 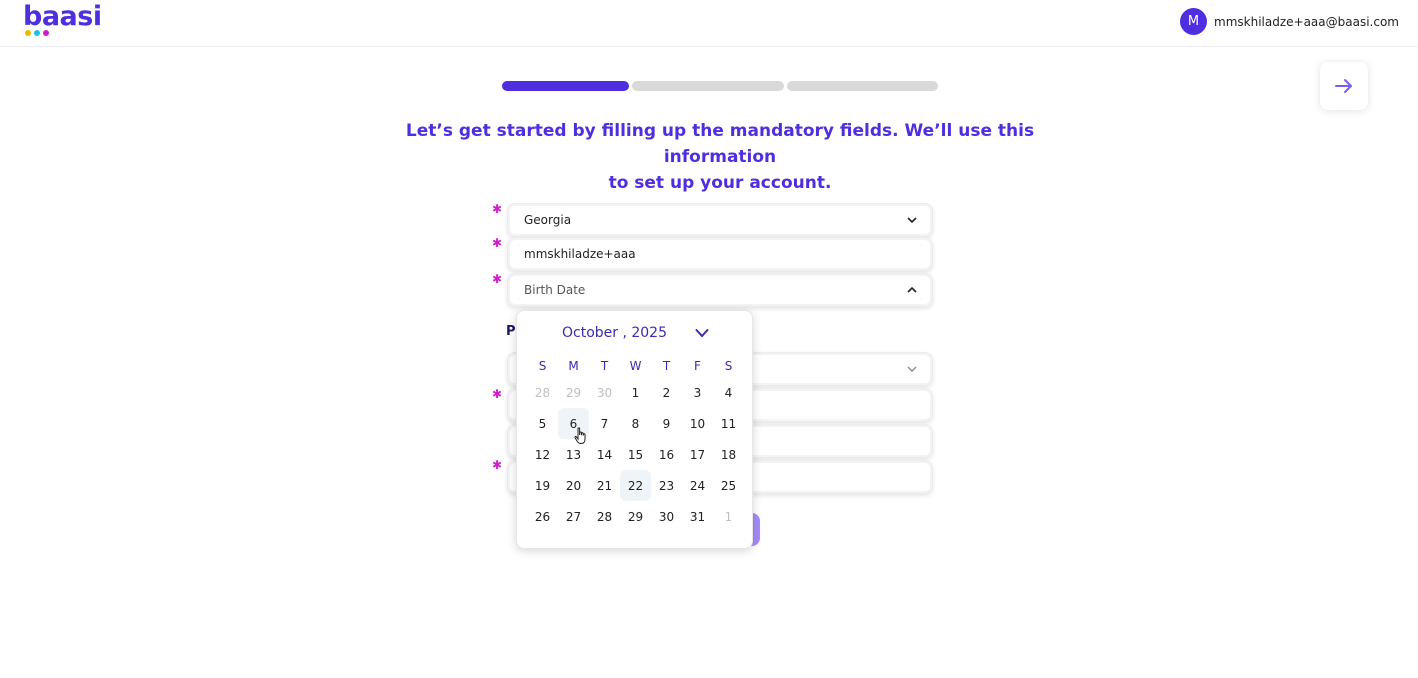 I want to click on weekday-header: M, so click(x=573, y=366).